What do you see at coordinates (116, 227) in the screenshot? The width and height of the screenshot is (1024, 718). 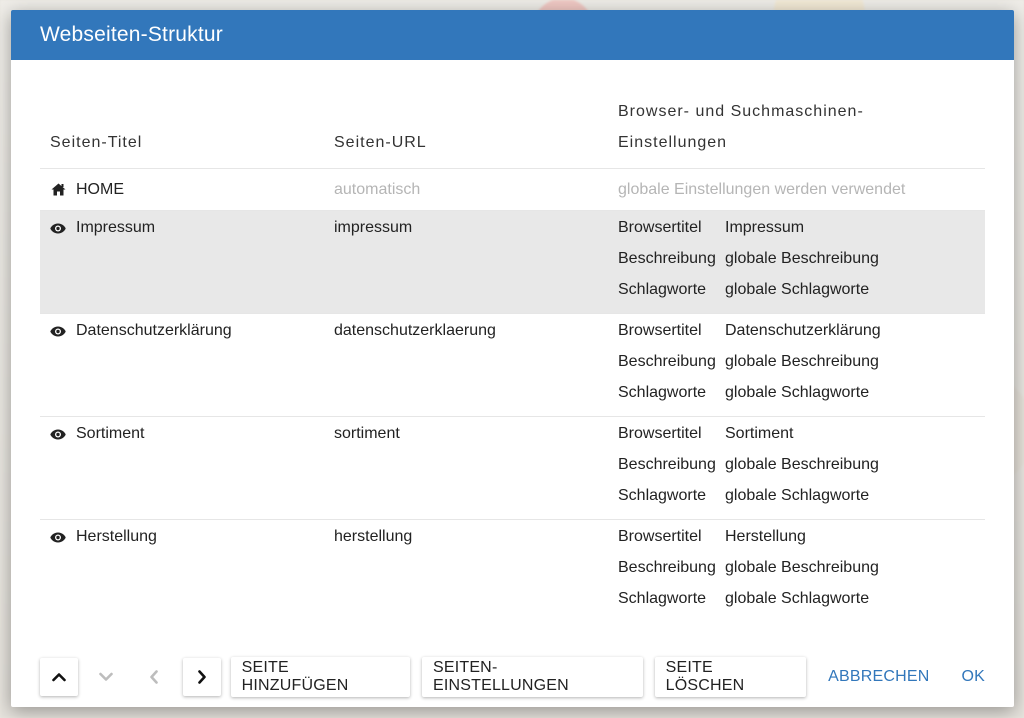 I see `page-title: Impressum` at bounding box center [116, 227].